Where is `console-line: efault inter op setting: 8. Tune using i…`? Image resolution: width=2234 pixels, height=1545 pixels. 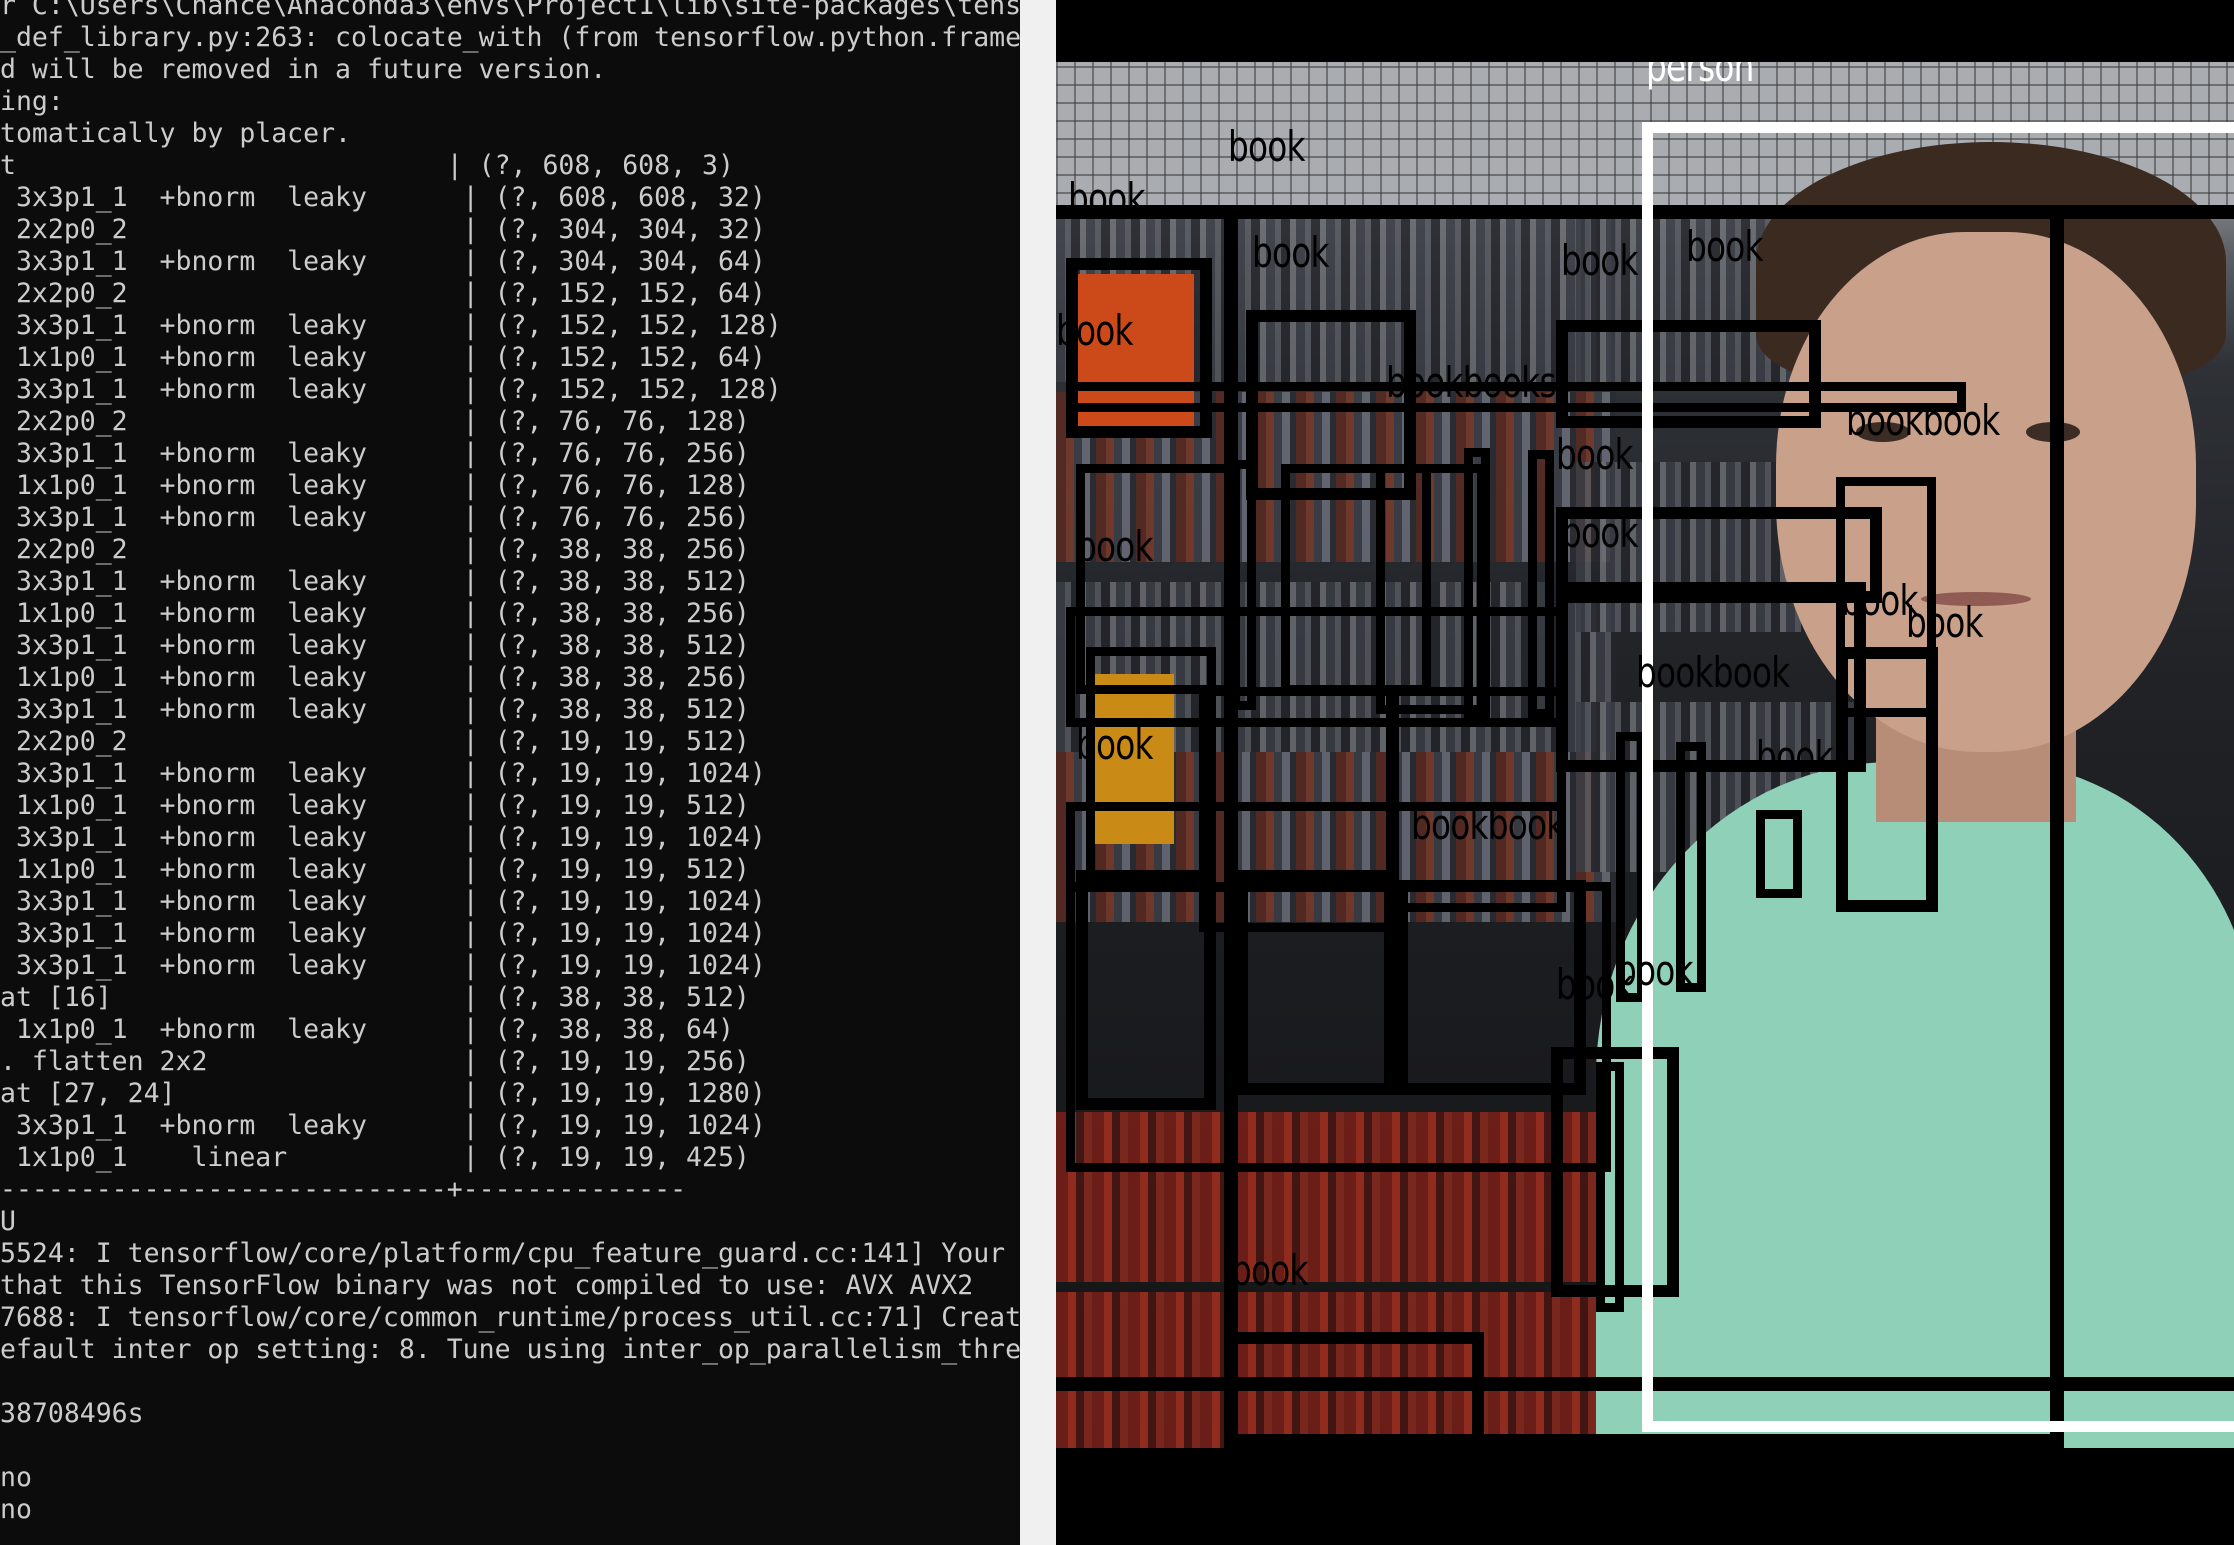
console-line: efault inter op setting: 8. Tune using i… is located at coordinates (510, 1349).